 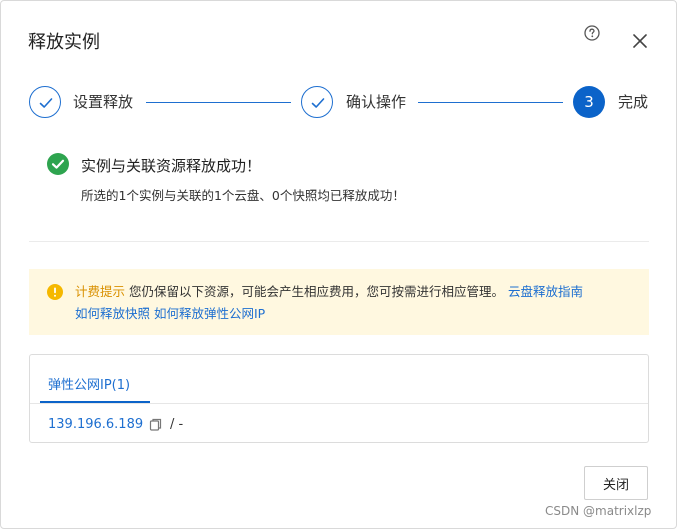 I want to click on copy-icon, so click(x=155, y=424).